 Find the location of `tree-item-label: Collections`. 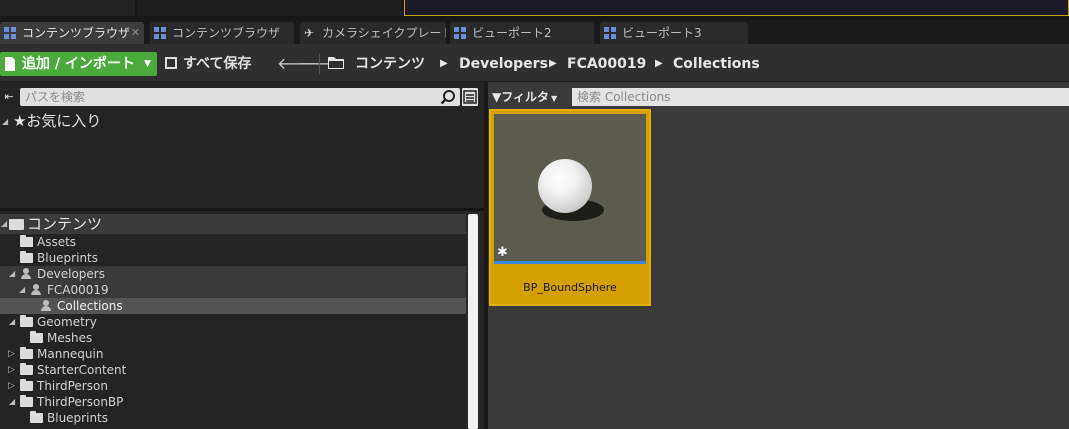

tree-item-label: Collections is located at coordinates (90, 306).